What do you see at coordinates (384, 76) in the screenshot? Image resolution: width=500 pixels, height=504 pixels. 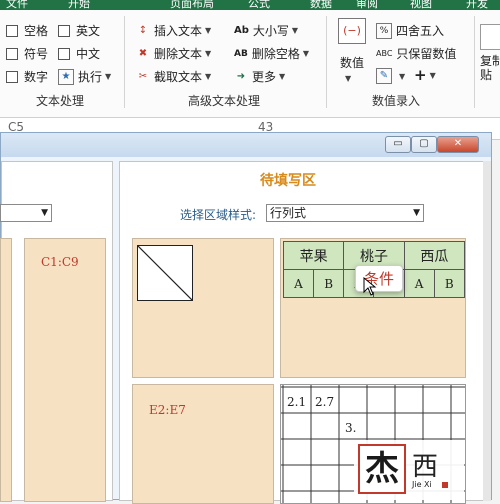 I see `edit-icon: ✎` at bounding box center [384, 76].